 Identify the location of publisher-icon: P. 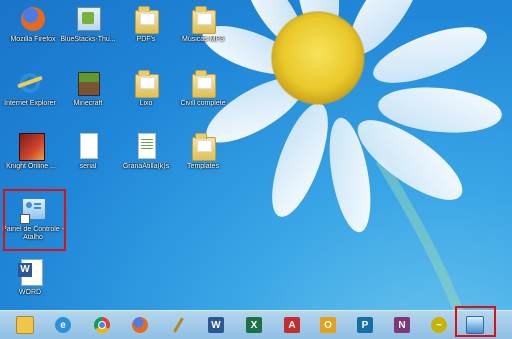
(365, 325).